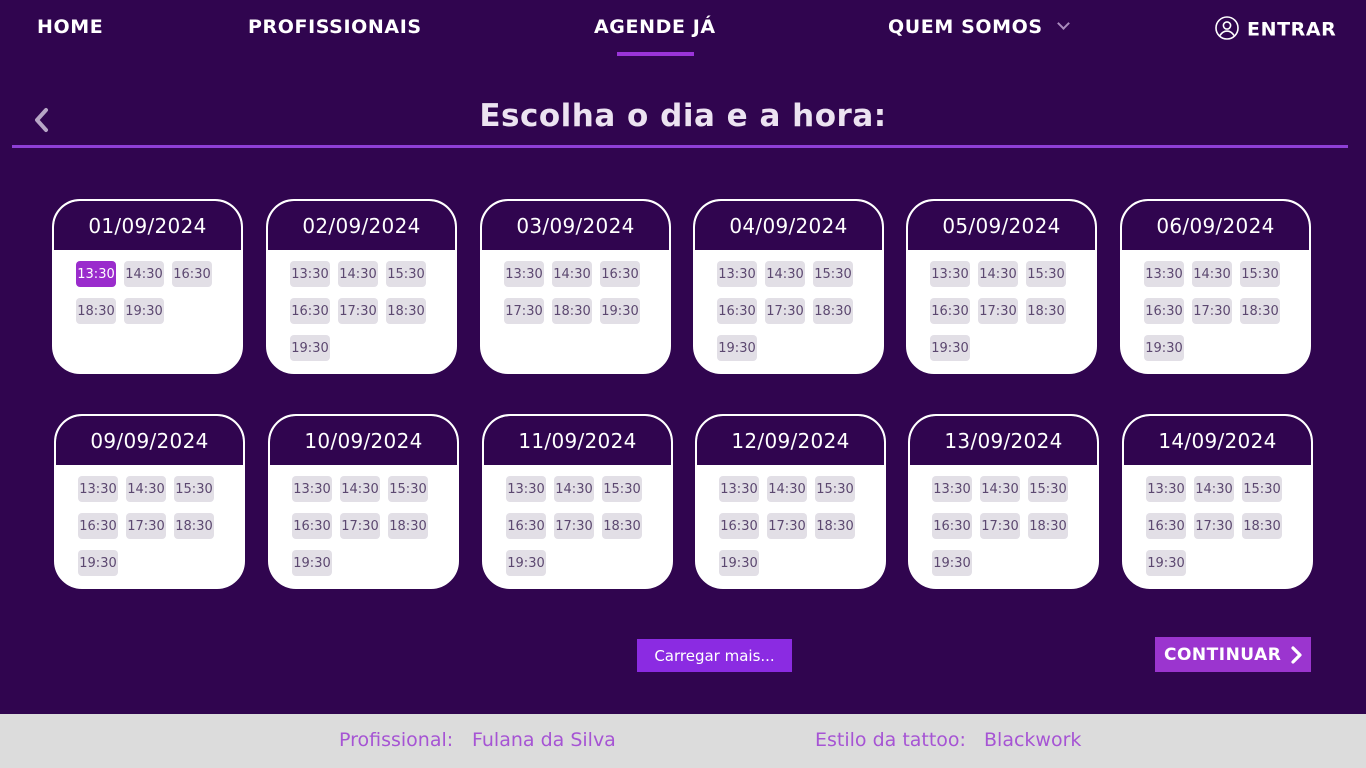 The height and width of the screenshot is (768, 1366). I want to click on day-card-header: 13/09/2024, so click(1003, 440).